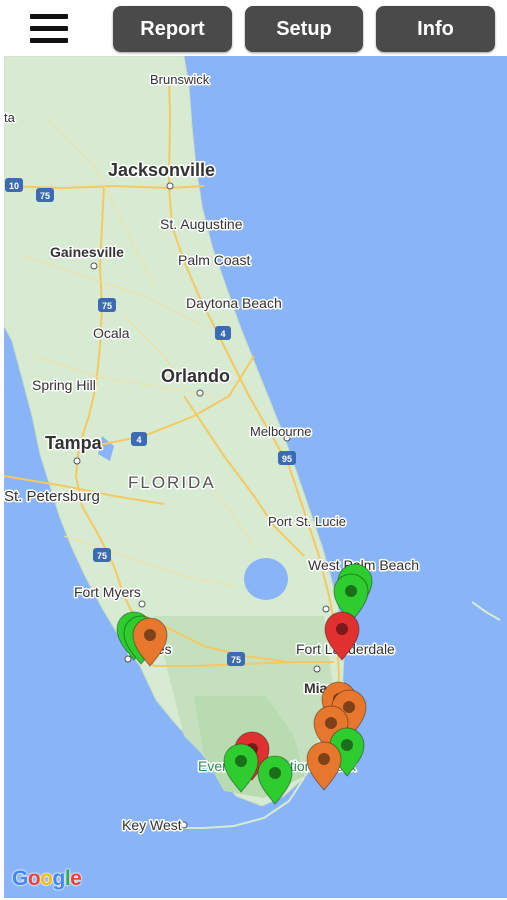  Describe the element at coordinates (266, 579) in the screenshot. I see `lake-okeechobee` at that location.